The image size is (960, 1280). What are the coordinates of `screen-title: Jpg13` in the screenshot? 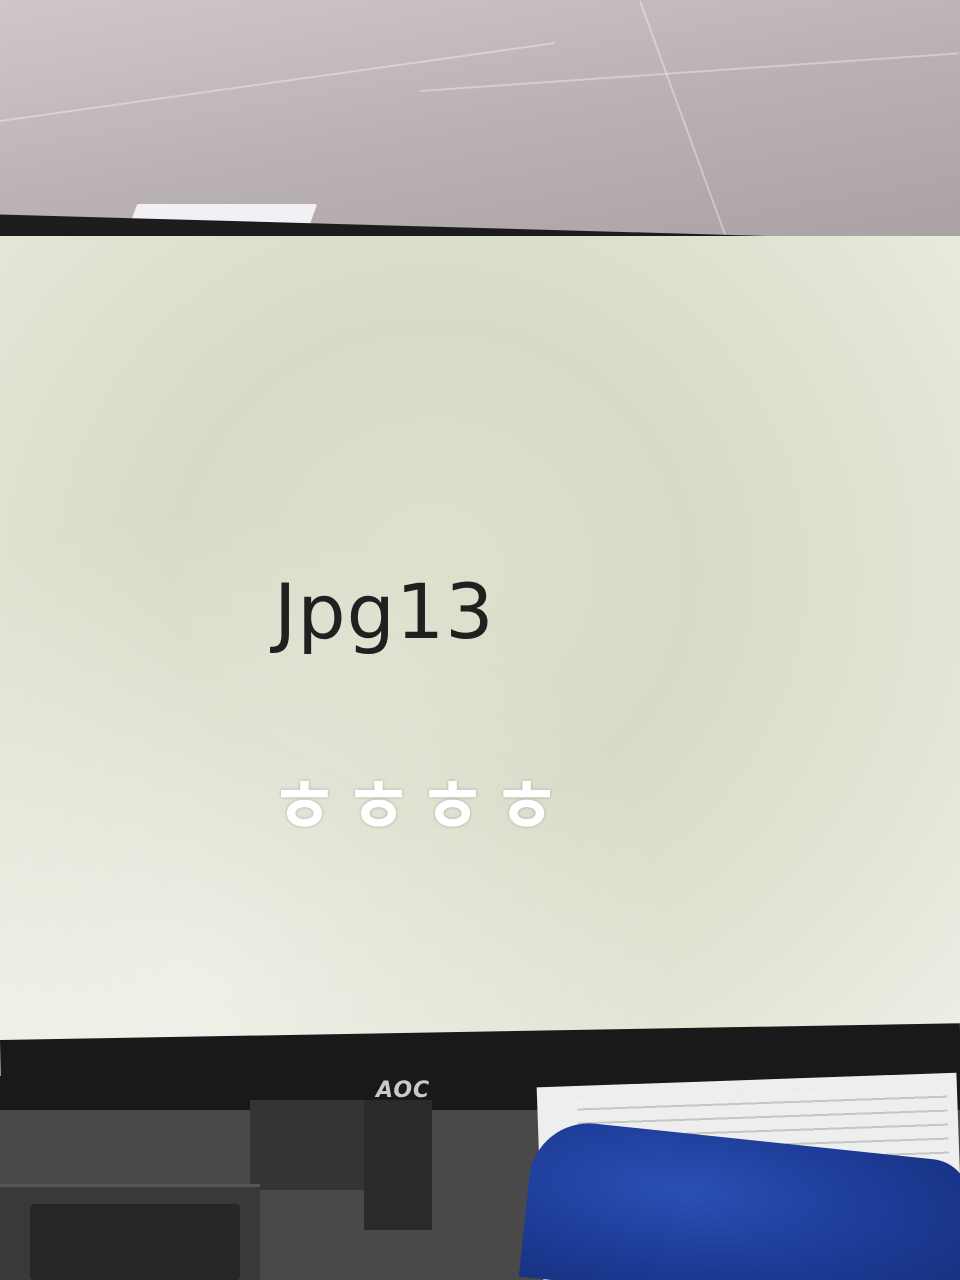 It's located at (384, 611).